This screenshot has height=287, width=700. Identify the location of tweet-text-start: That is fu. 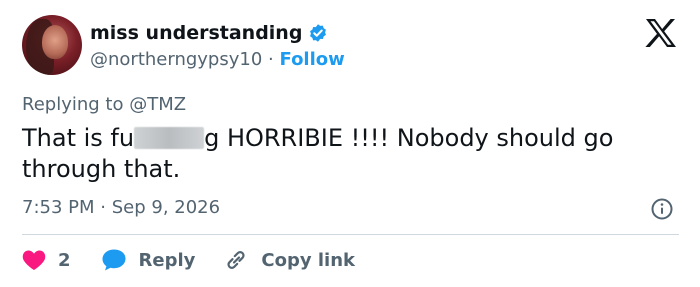
(78, 138).